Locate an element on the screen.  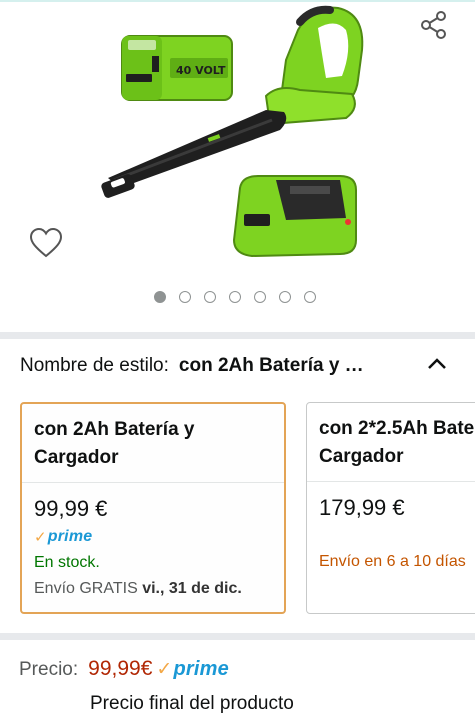
stock-status: En stock. is located at coordinates (67, 562).